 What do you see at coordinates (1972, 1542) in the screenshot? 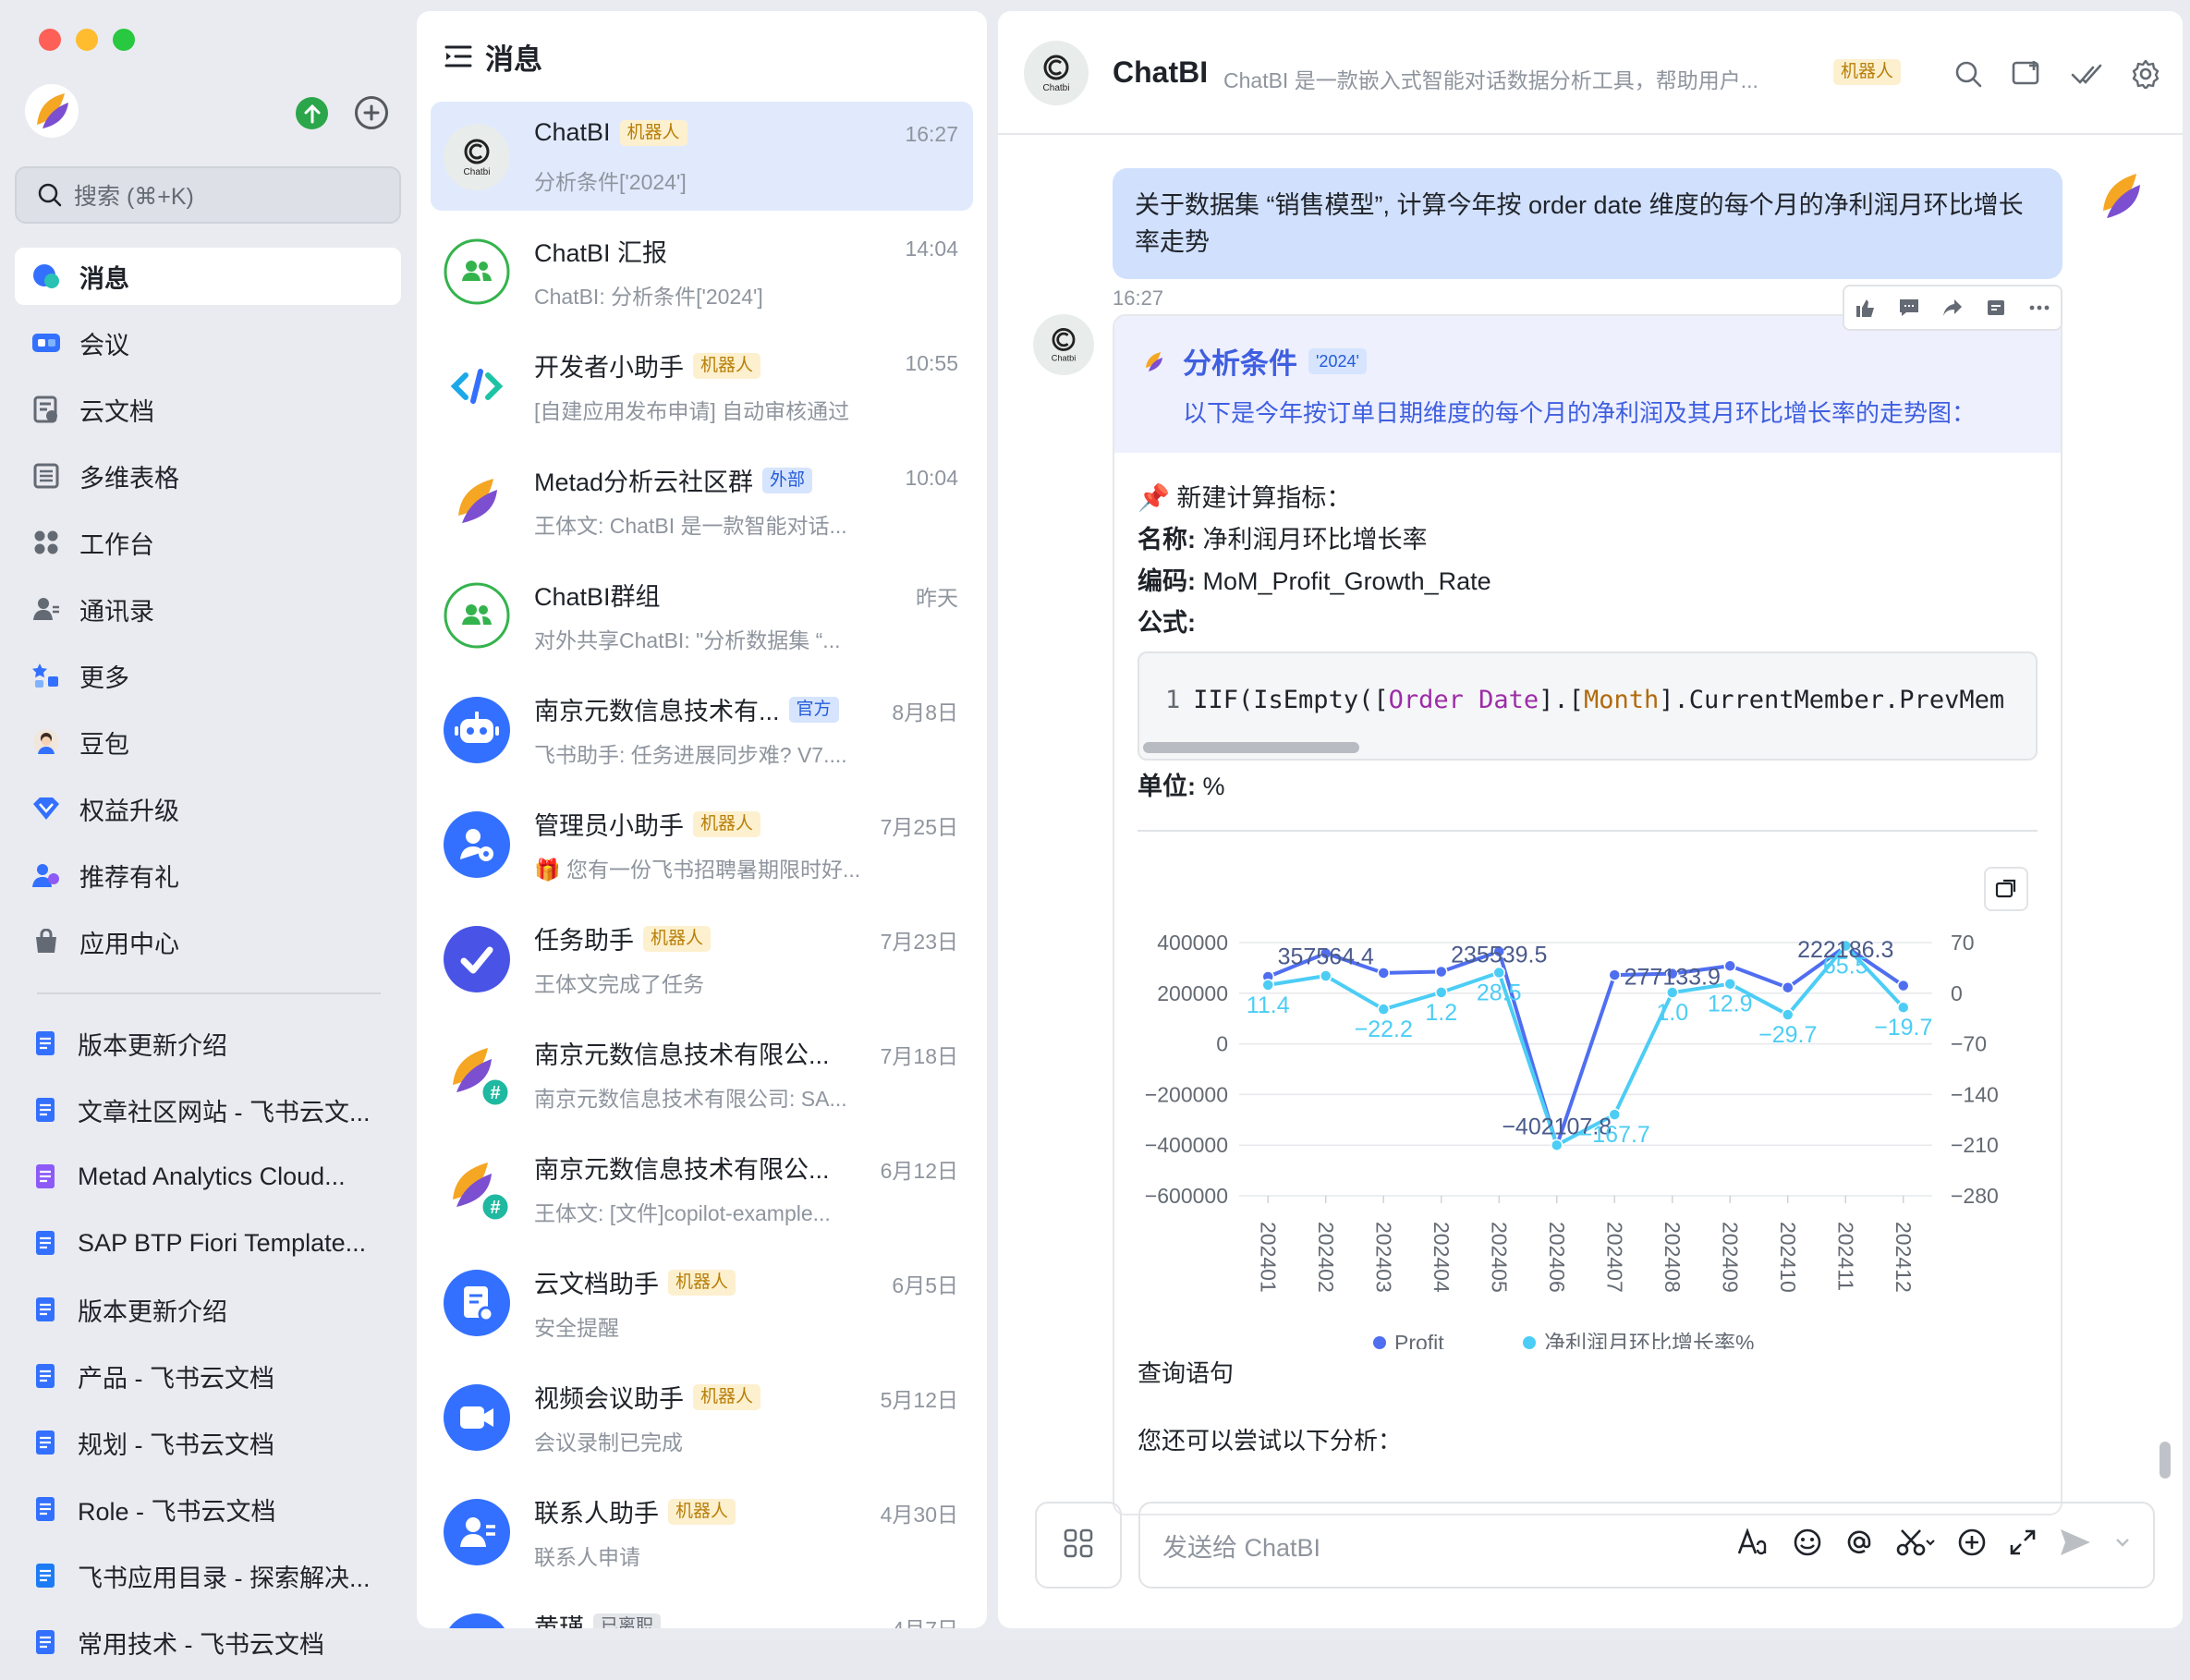
I see `add-attachment-icon` at bounding box center [1972, 1542].